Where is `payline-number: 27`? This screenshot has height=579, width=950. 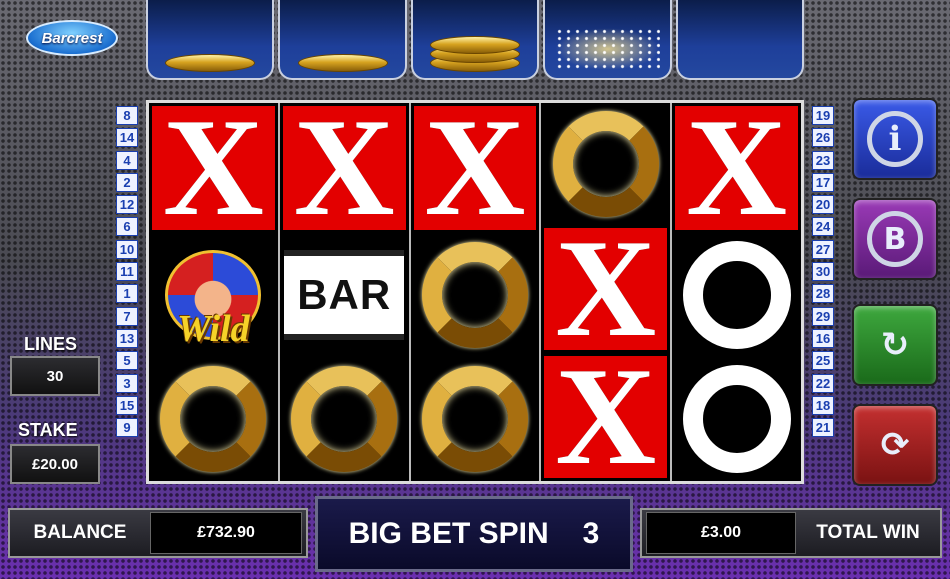 payline-number: 27 is located at coordinates (823, 249).